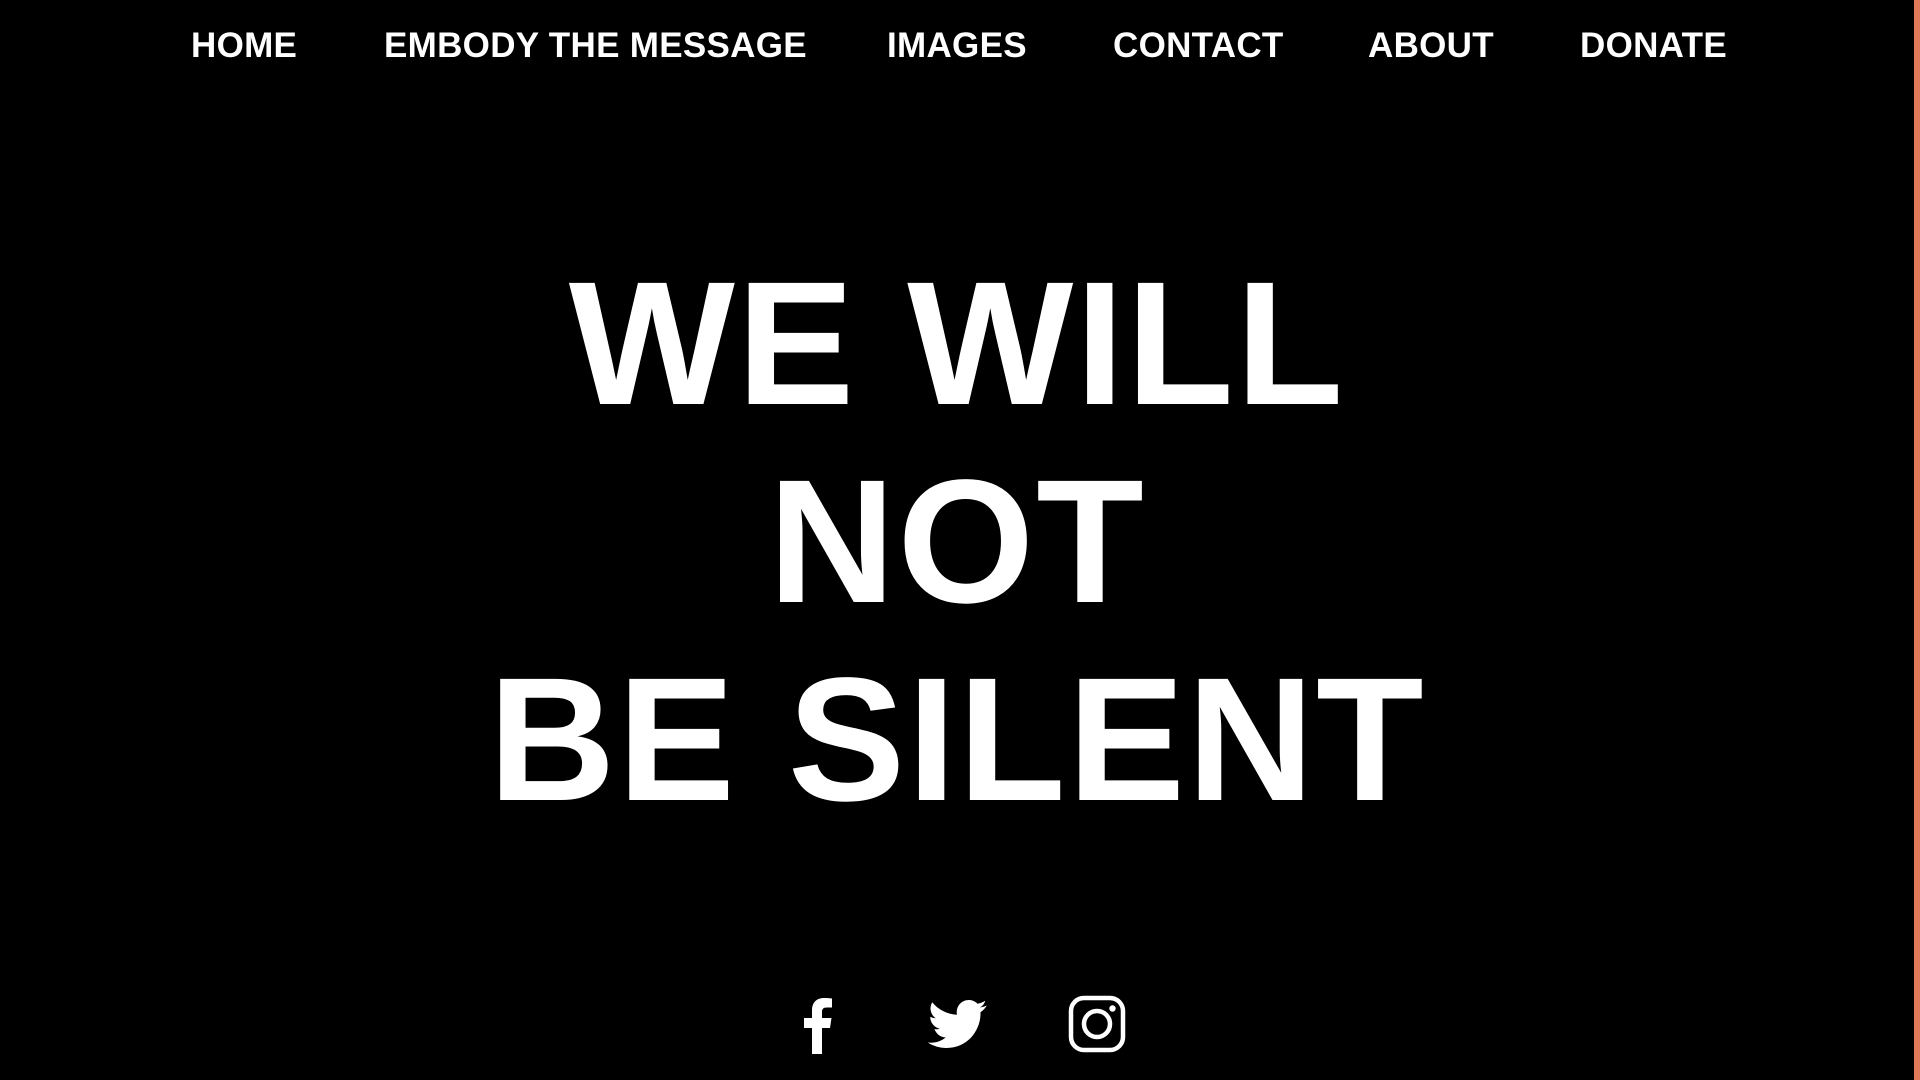 This screenshot has height=1080, width=1920. I want to click on twitter-icon, so click(957, 1024).